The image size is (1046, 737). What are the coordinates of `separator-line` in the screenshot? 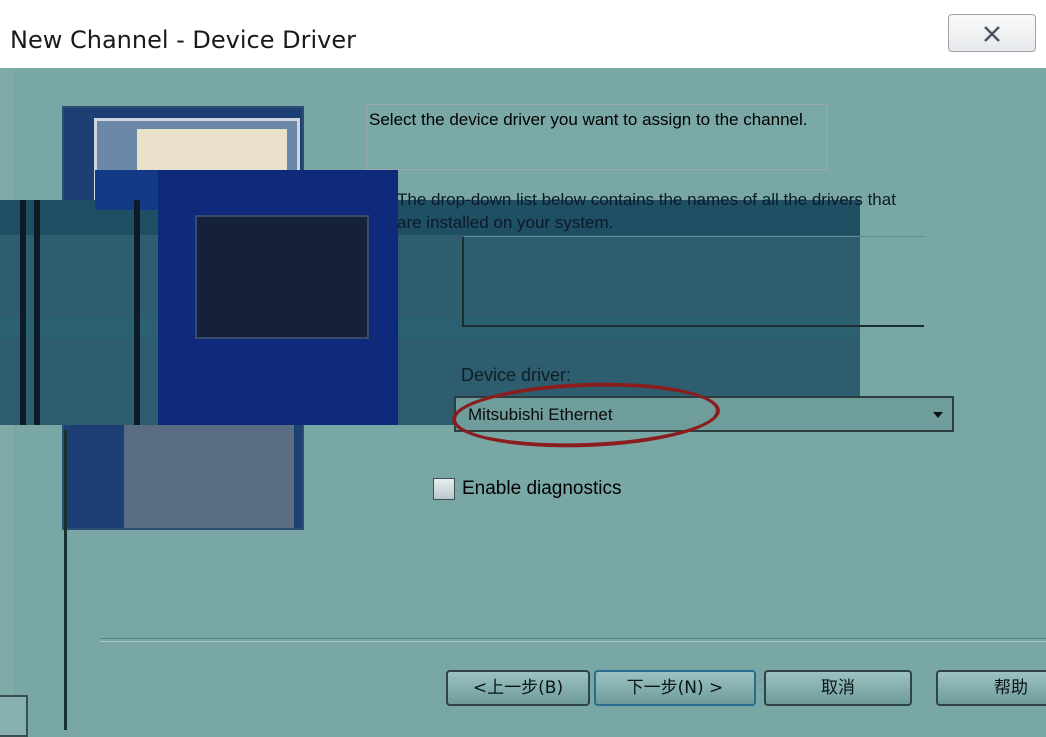 It's located at (573, 640).